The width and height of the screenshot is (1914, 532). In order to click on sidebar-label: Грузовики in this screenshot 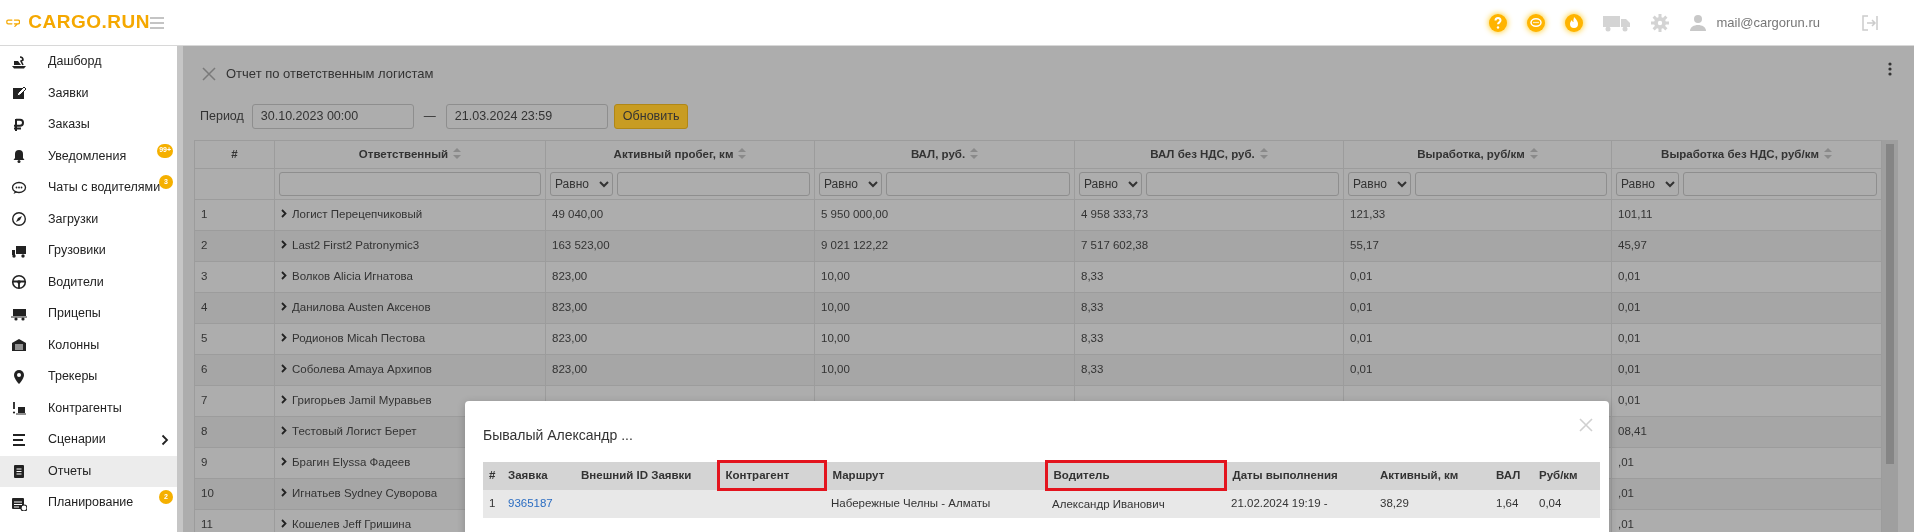, I will do `click(77, 251)`.